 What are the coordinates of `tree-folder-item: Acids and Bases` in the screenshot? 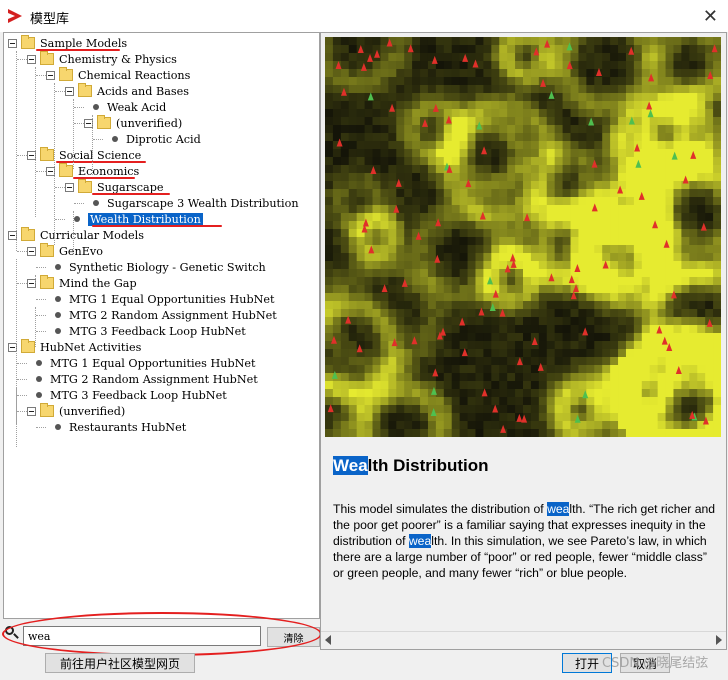 It's located at (127, 91).